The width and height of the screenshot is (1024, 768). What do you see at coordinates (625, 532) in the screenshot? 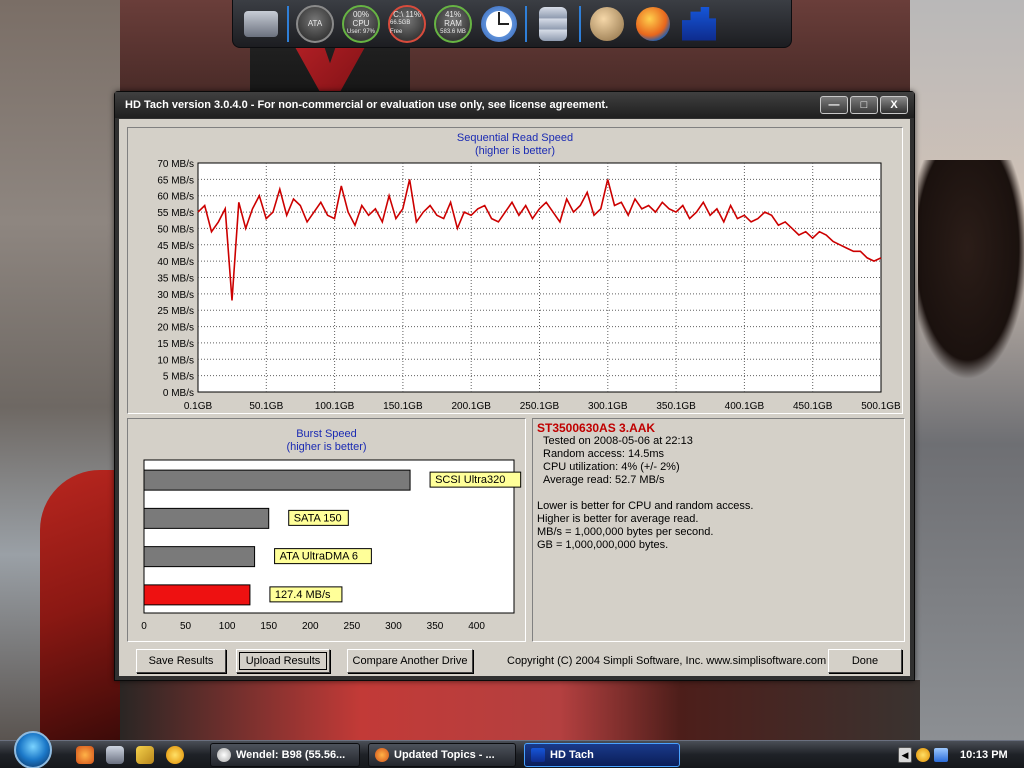
I see `note-mbs-definition: MB/s = 1,000,000 bytes per second.` at bounding box center [625, 532].